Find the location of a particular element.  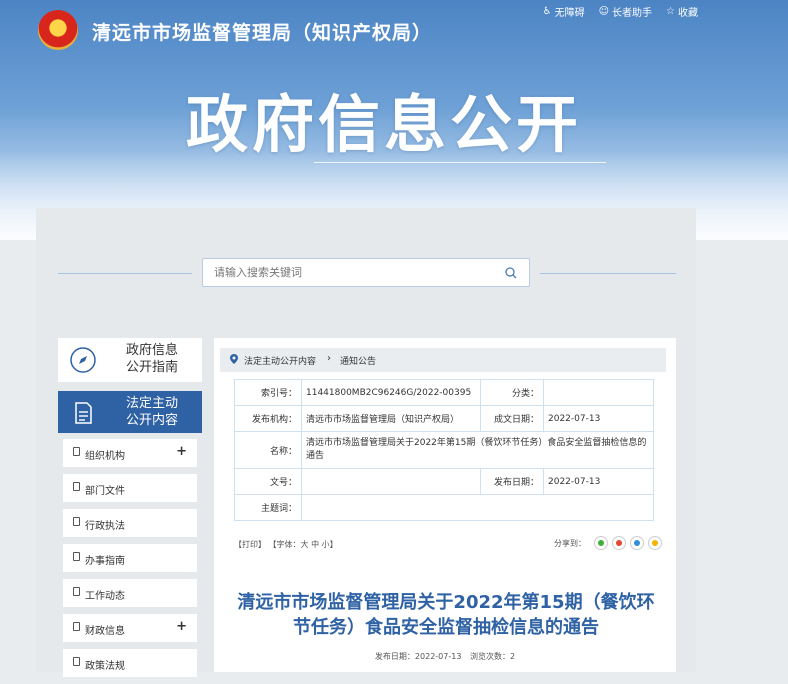

category-label: 分类： is located at coordinates (512, 392).